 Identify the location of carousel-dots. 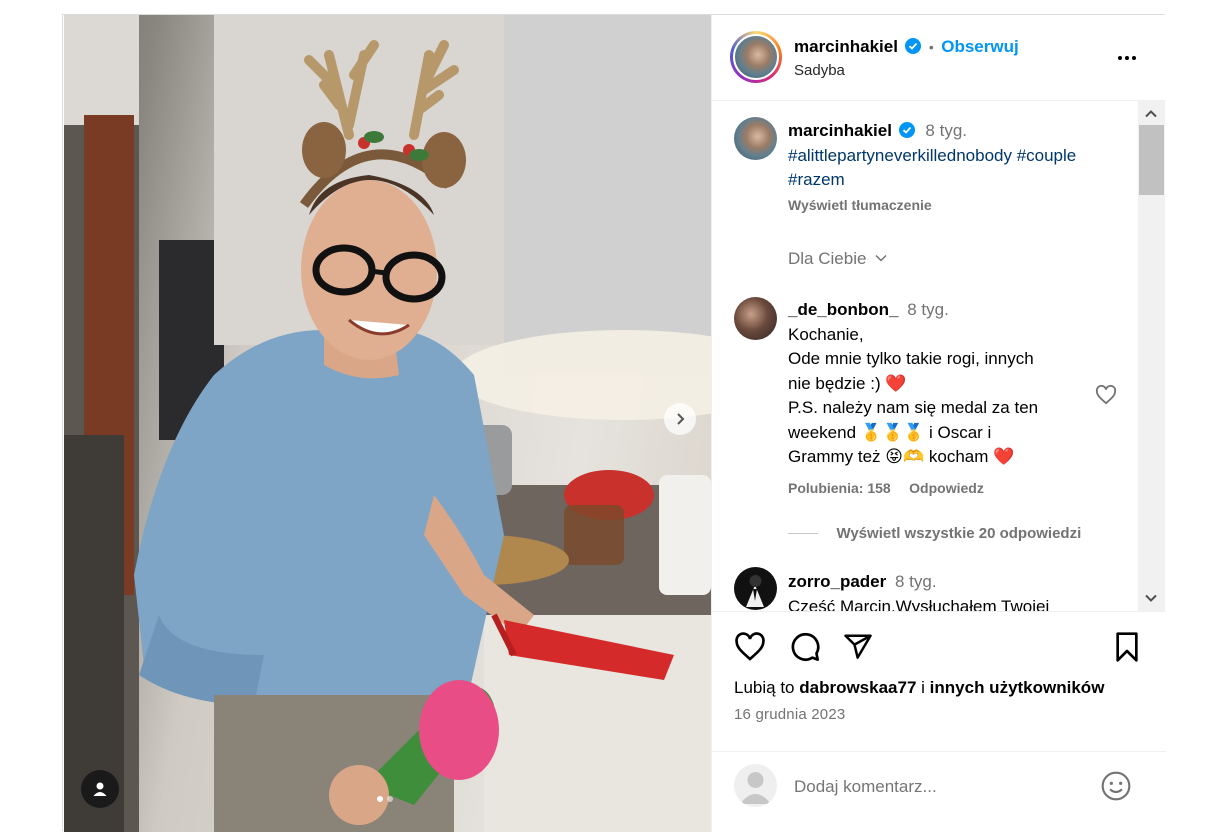
(389, 800).